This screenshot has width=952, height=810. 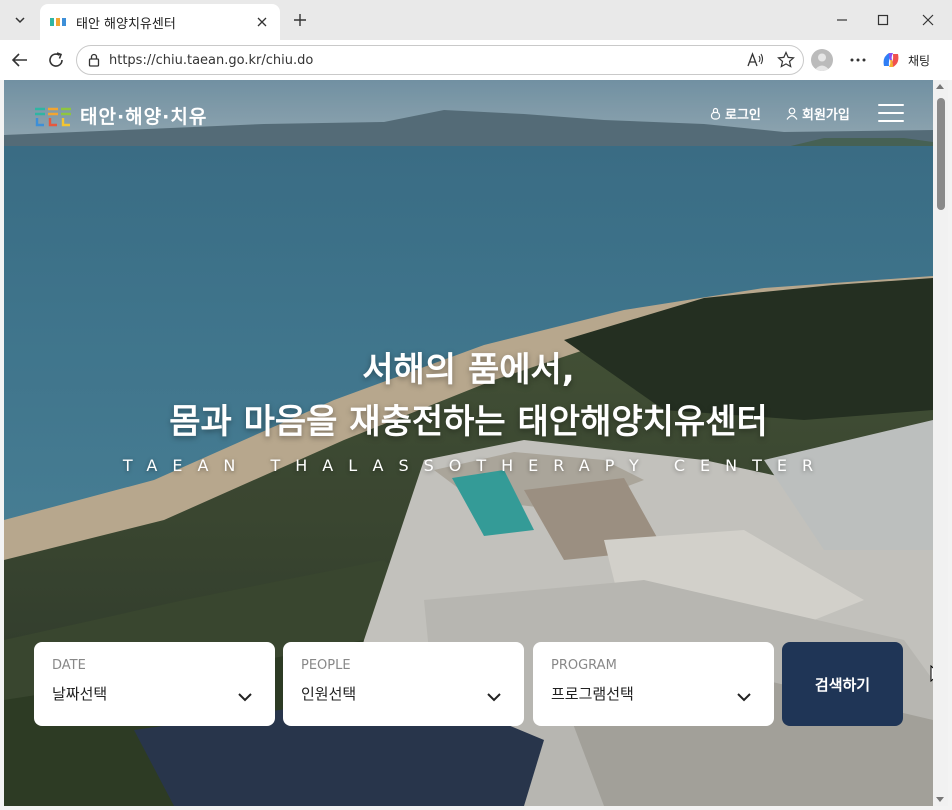 What do you see at coordinates (144, 117) in the screenshot?
I see `logo-text: 태안·해양·치유` at bounding box center [144, 117].